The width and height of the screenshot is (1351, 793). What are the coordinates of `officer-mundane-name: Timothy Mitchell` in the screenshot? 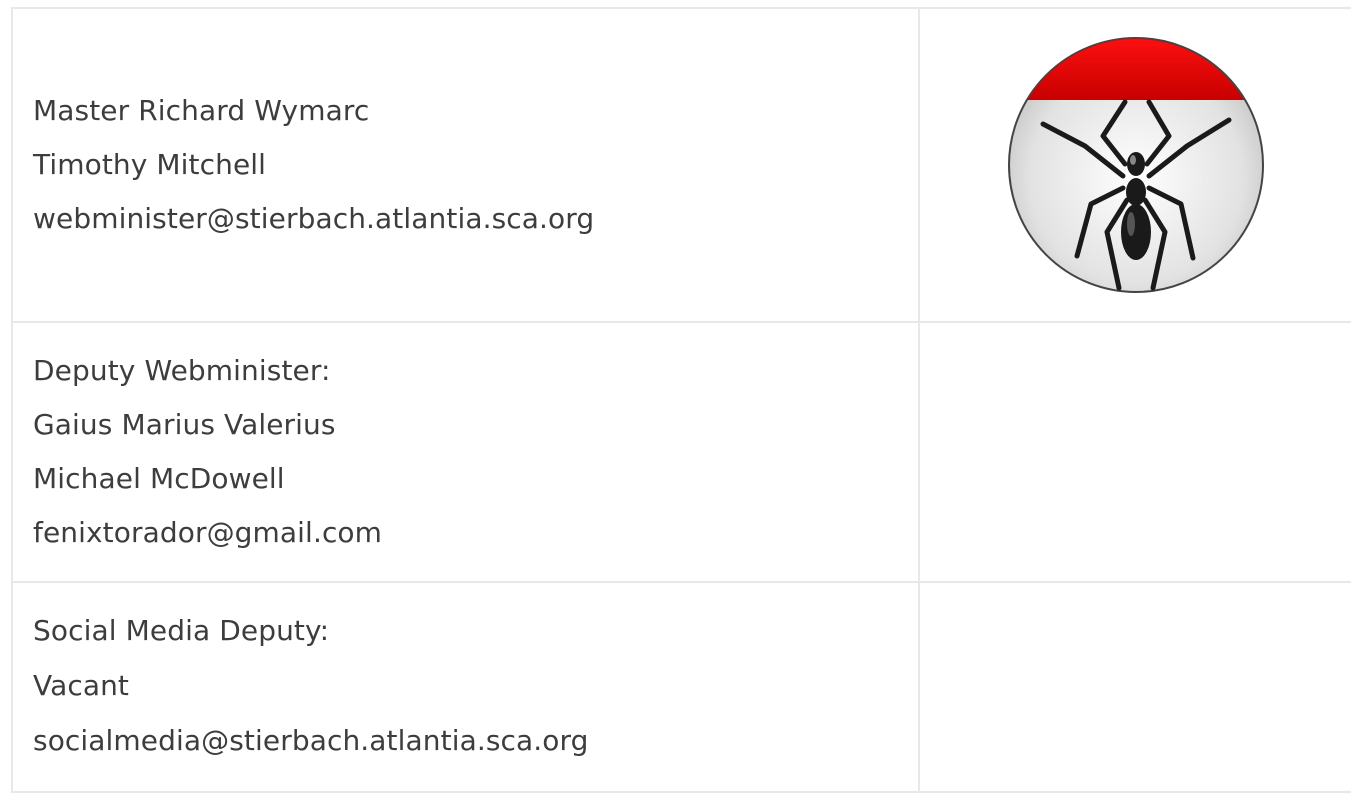 It's located at (150, 164).